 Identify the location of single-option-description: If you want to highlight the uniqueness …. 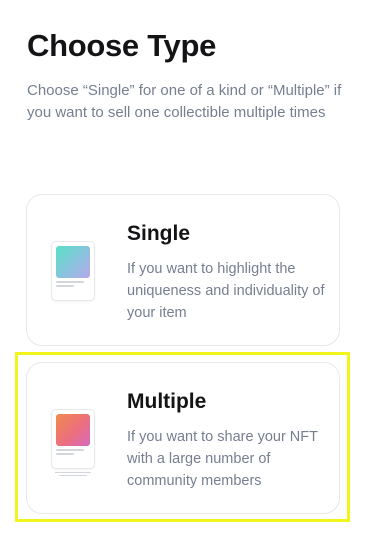
(226, 291).